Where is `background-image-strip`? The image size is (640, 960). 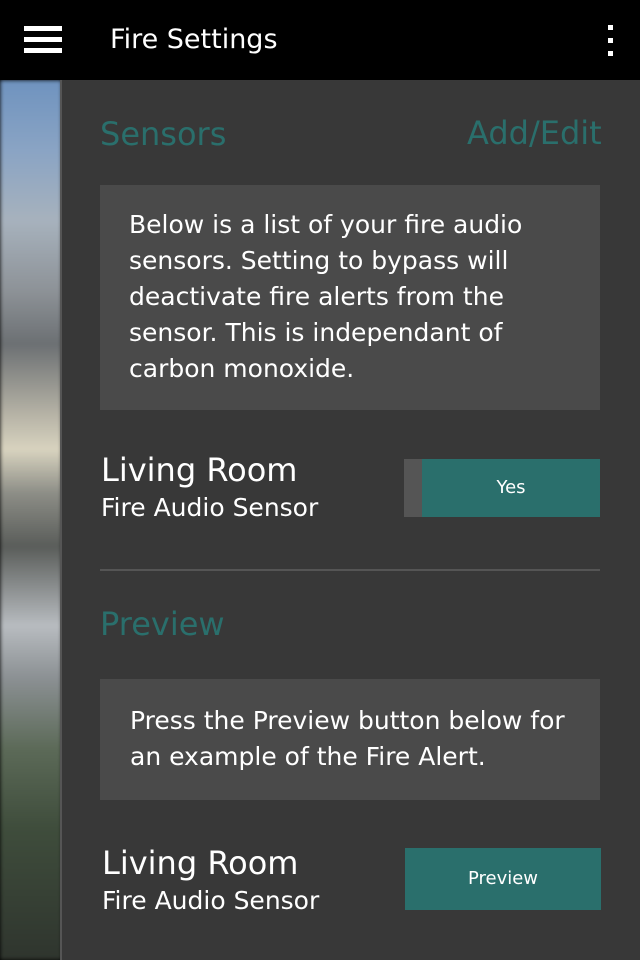 background-image-strip is located at coordinates (31, 520).